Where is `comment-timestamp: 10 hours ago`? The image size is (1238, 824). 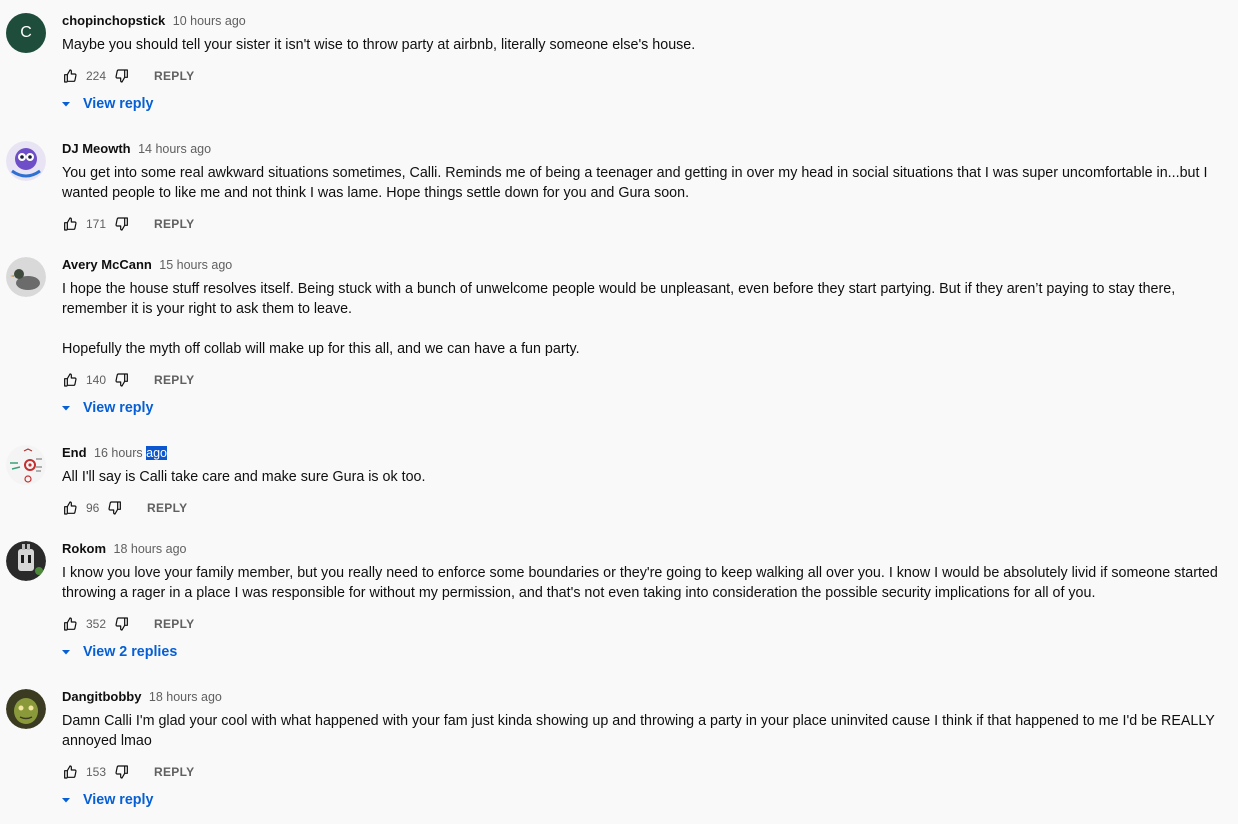 comment-timestamp: 10 hours ago is located at coordinates (209, 21).